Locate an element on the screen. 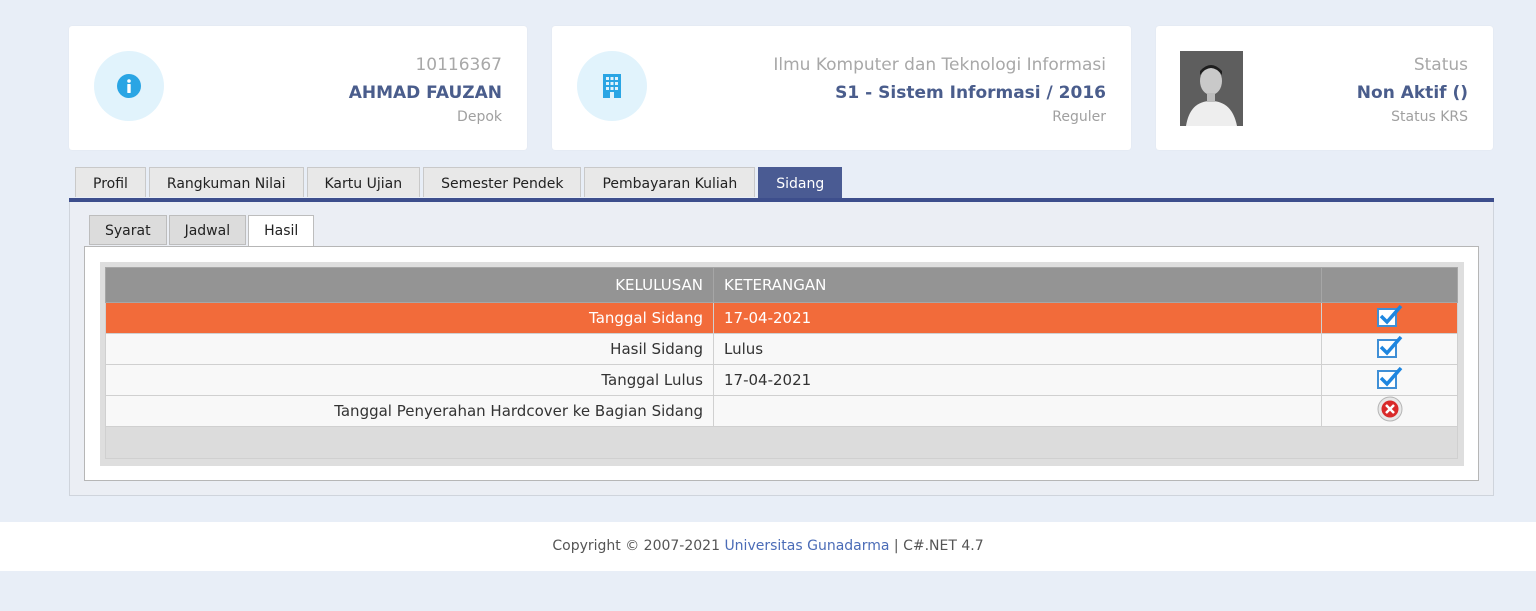  subtab-syarat: Syarat is located at coordinates (128, 230).